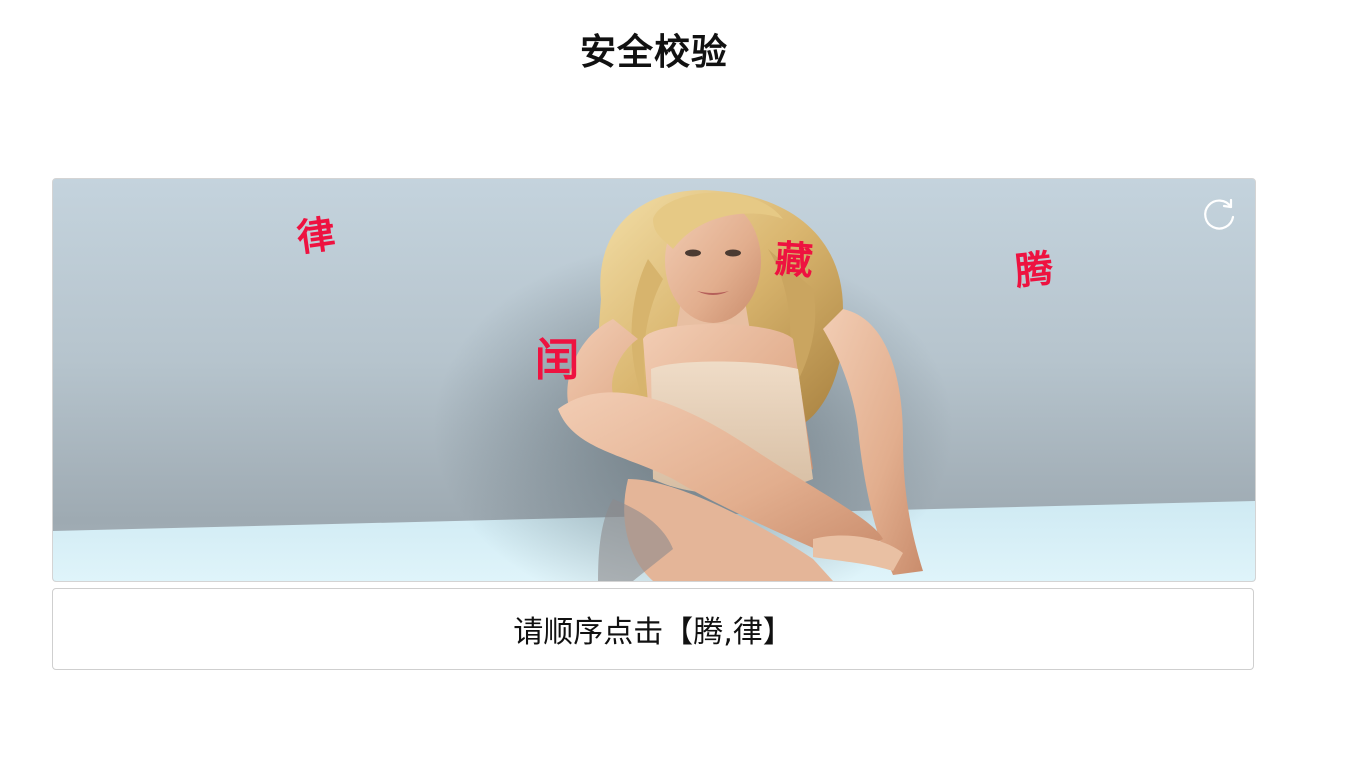 The height and width of the screenshot is (766, 1372). I want to click on instruction-close-bracket: 】, so click(777, 632).